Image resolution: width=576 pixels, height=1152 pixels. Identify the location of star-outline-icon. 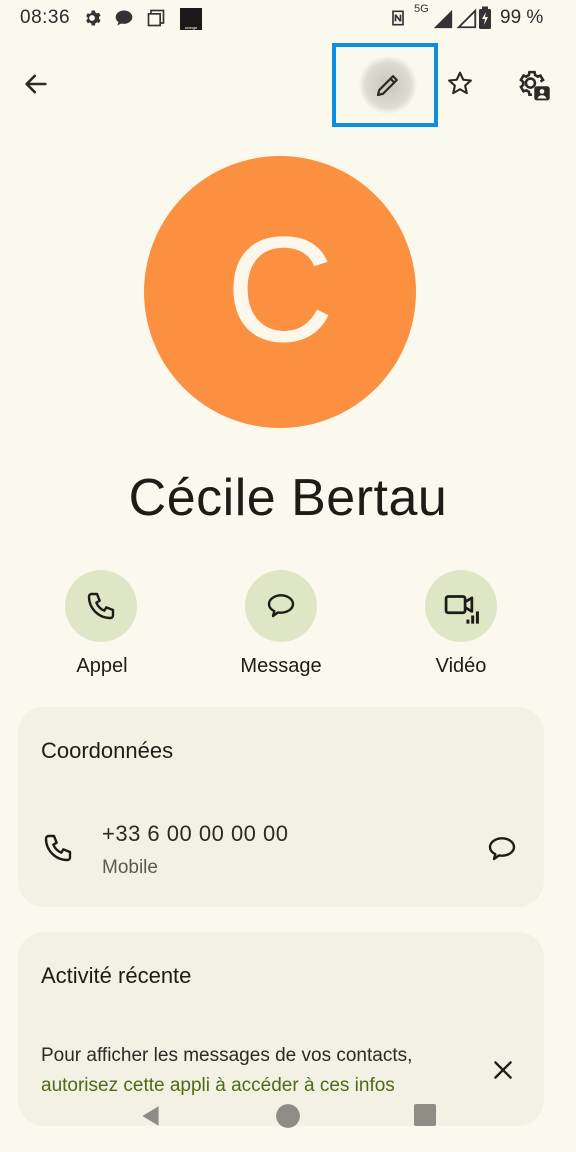
(460, 83).